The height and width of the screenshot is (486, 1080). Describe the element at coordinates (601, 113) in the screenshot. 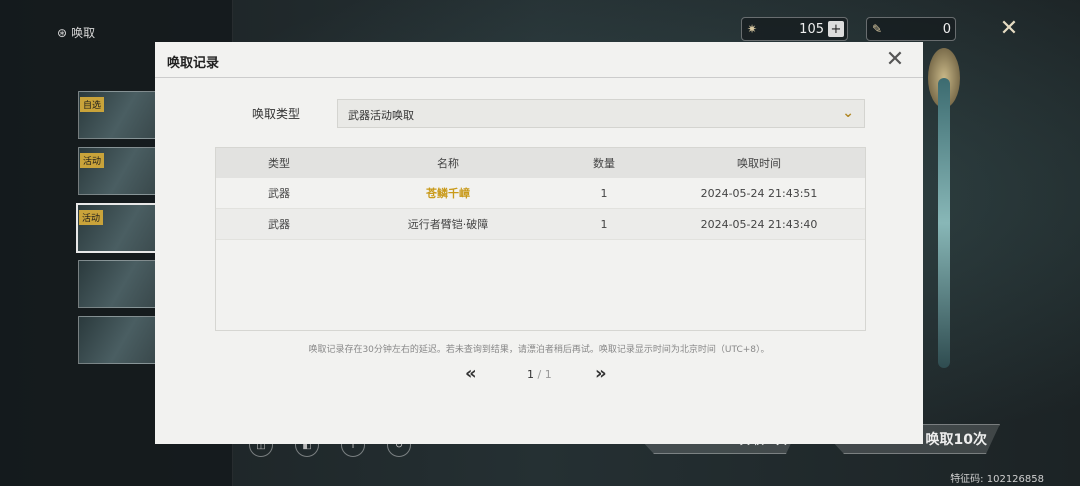

I see `type-select: 武器活动唤取 ⌄` at that location.